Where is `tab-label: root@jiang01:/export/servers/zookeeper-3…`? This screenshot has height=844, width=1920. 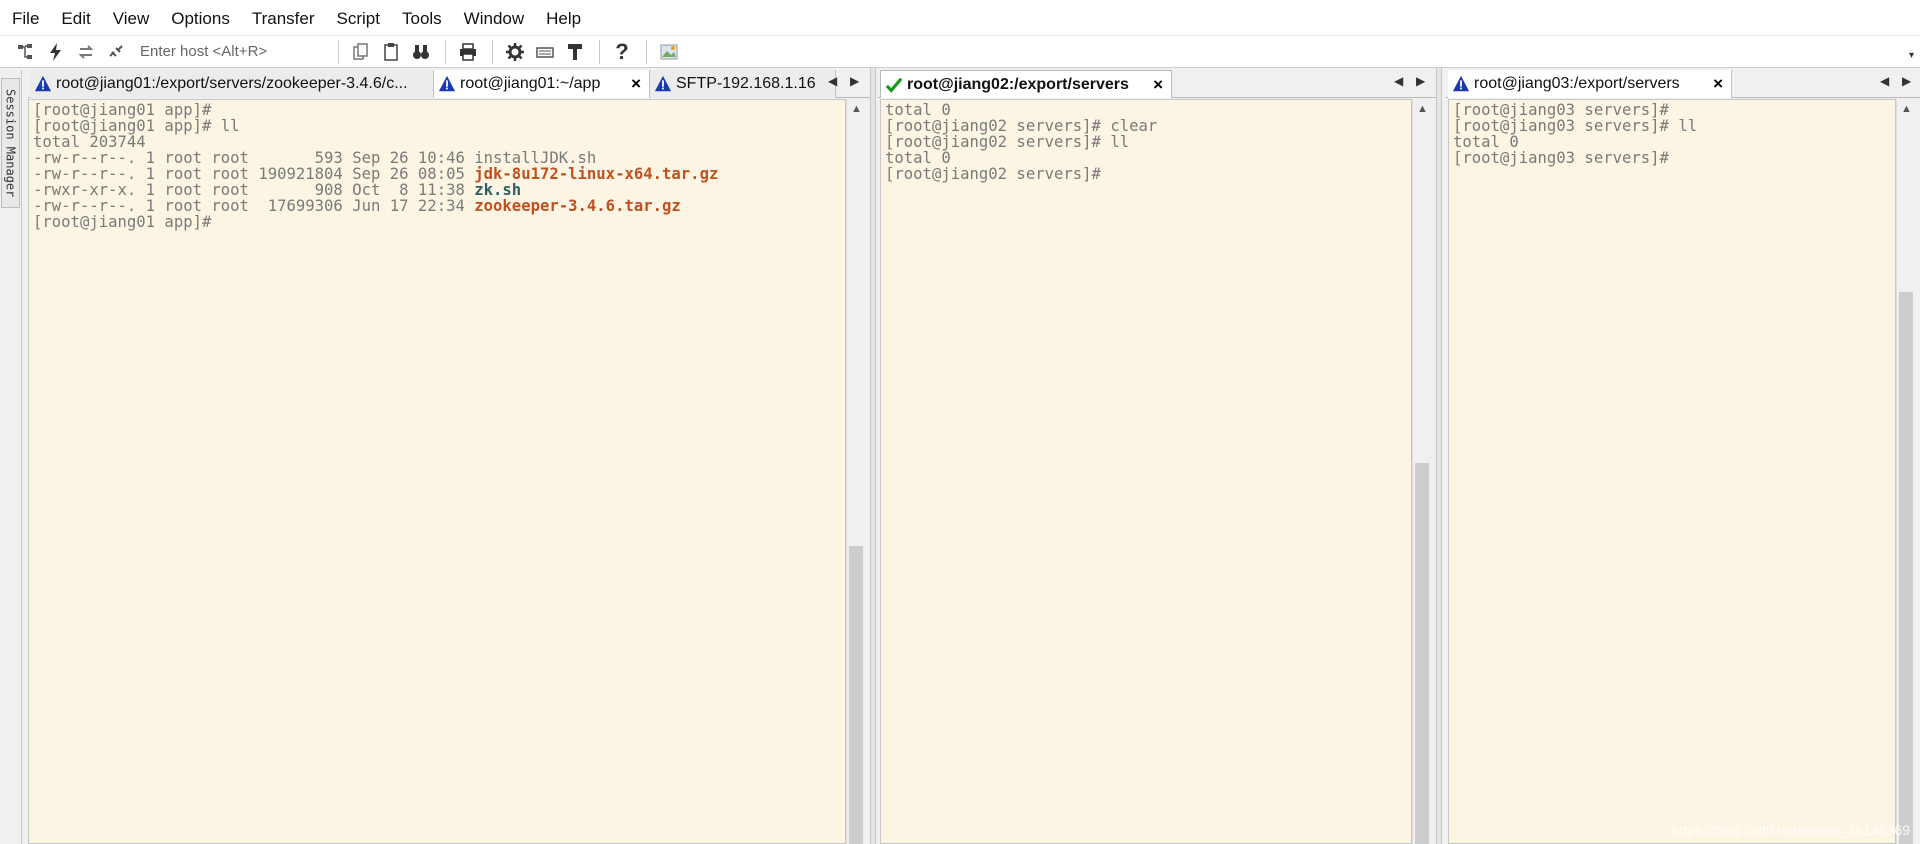
tab-label: root@jiang01:/export/servers/zookeeper-3… is located at coordinates (232, 83).